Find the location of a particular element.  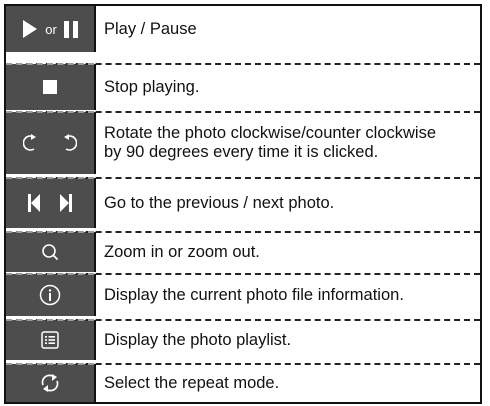

stop-text: Stop playing. is located at coordinates (152, 86).